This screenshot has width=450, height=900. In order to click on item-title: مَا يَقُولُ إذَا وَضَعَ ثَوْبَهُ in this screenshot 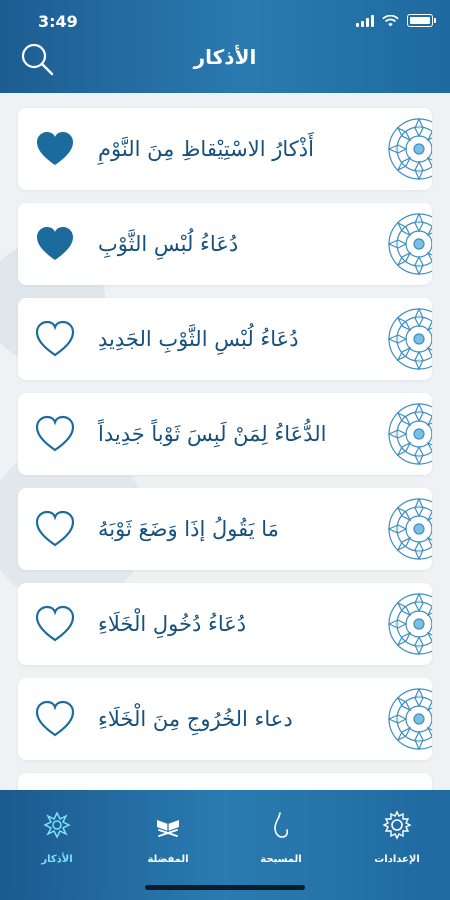, I will do `click(188, 529)`.